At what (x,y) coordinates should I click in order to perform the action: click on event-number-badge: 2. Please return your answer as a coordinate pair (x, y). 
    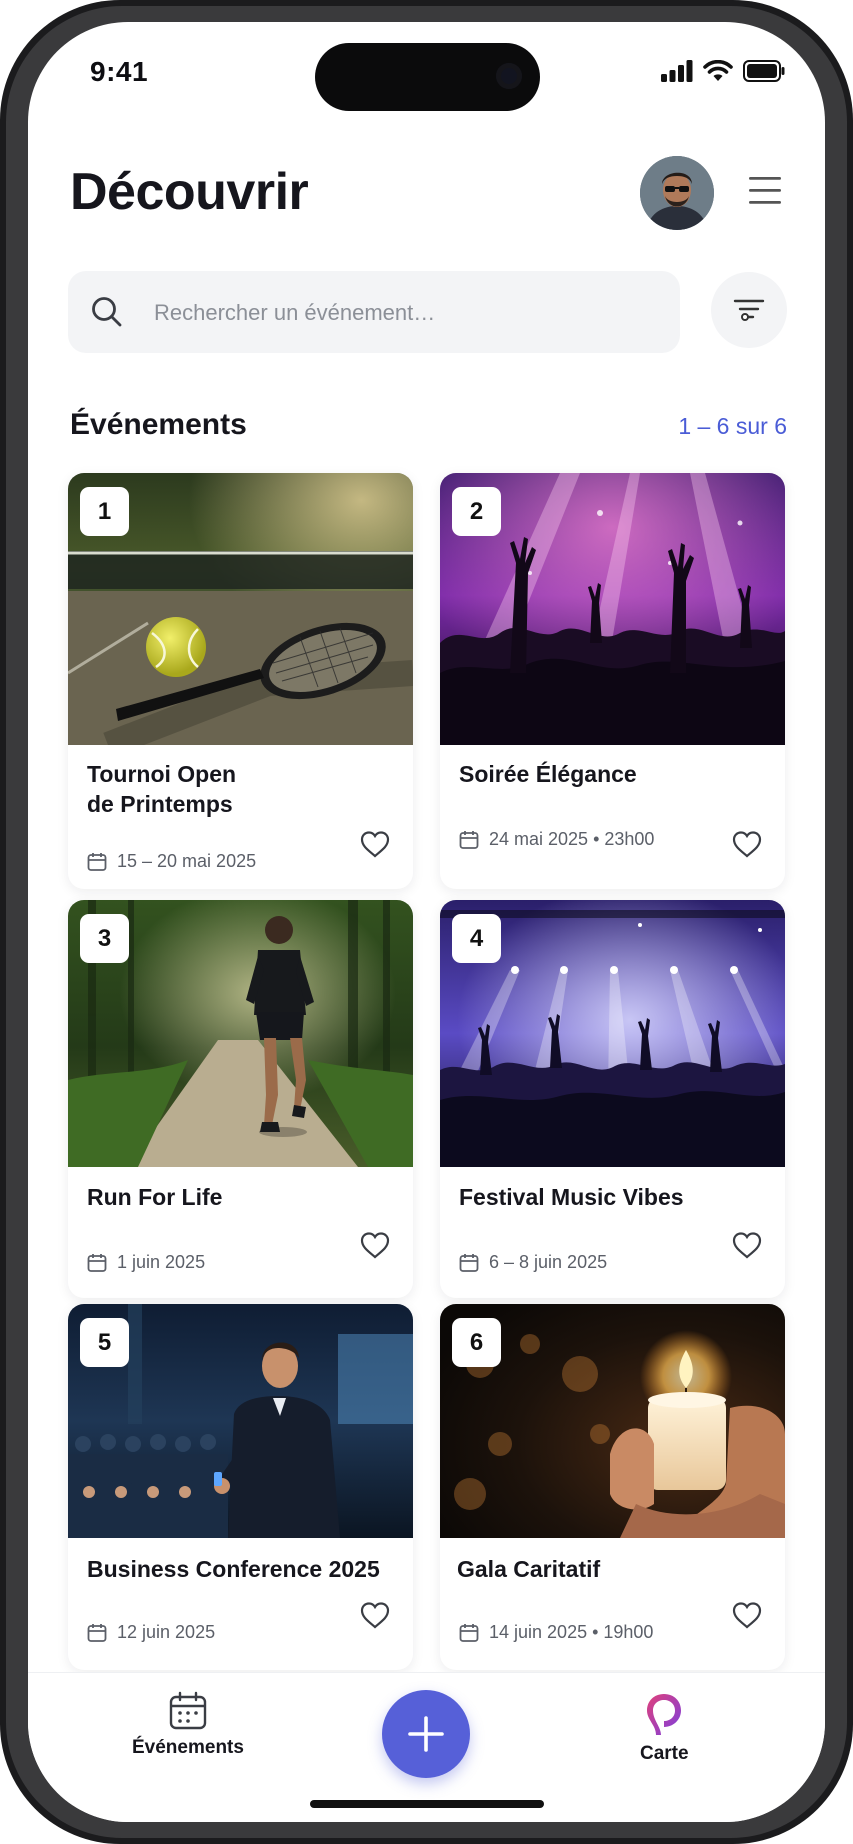
    Looking at the image, I should click on (476, 511).